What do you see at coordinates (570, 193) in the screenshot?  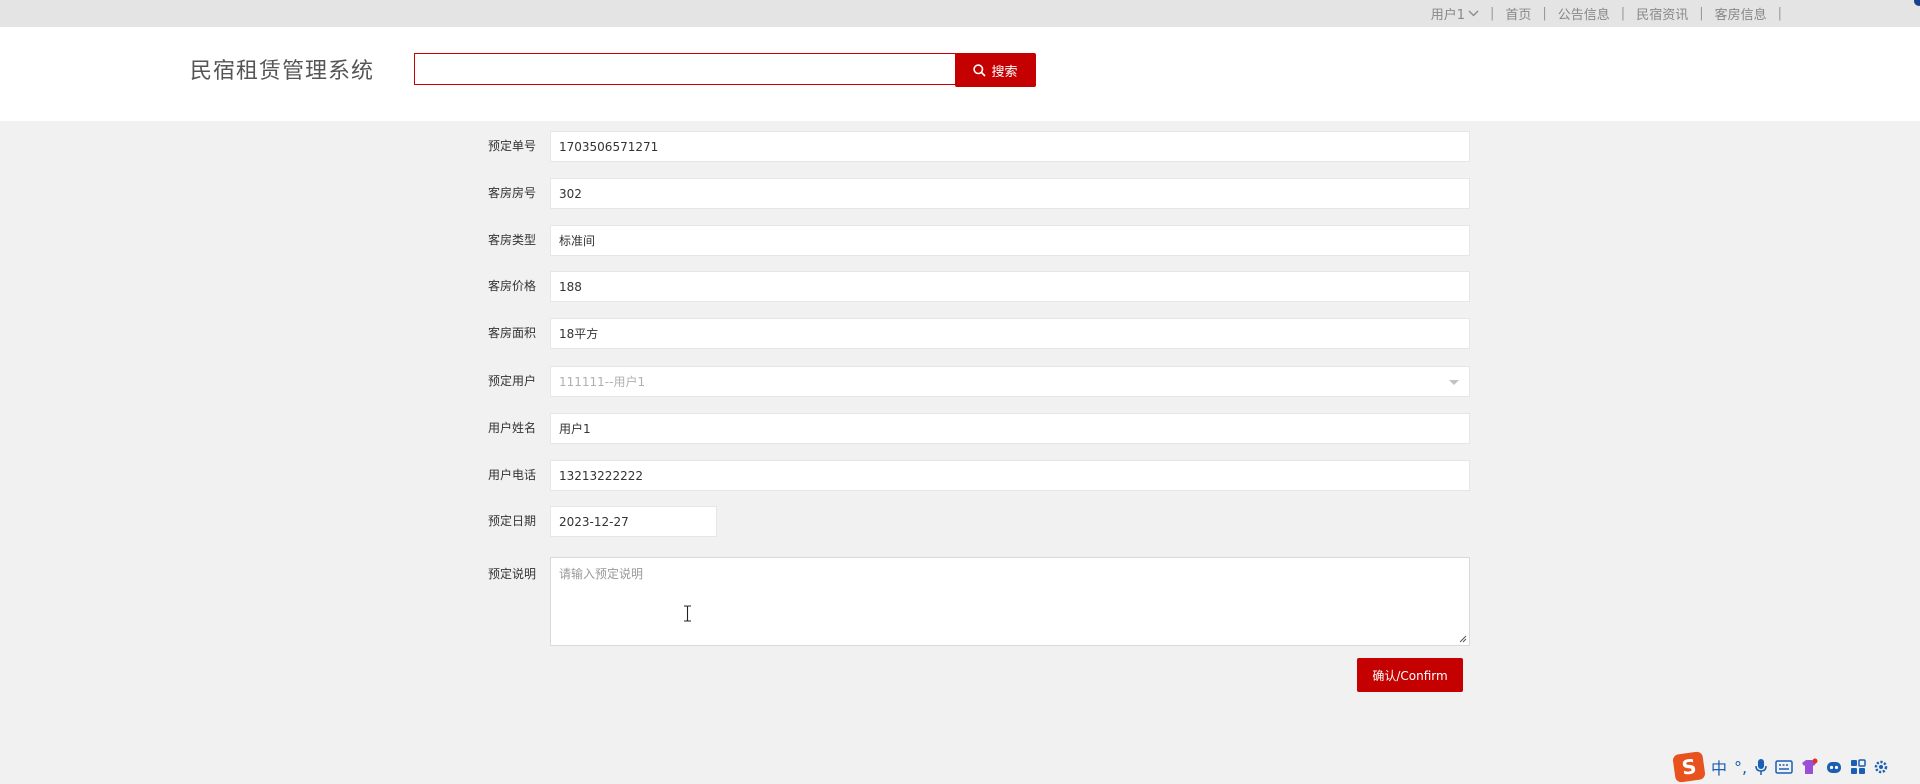 I see `field-value: 302` at bounding box center [570, 193].